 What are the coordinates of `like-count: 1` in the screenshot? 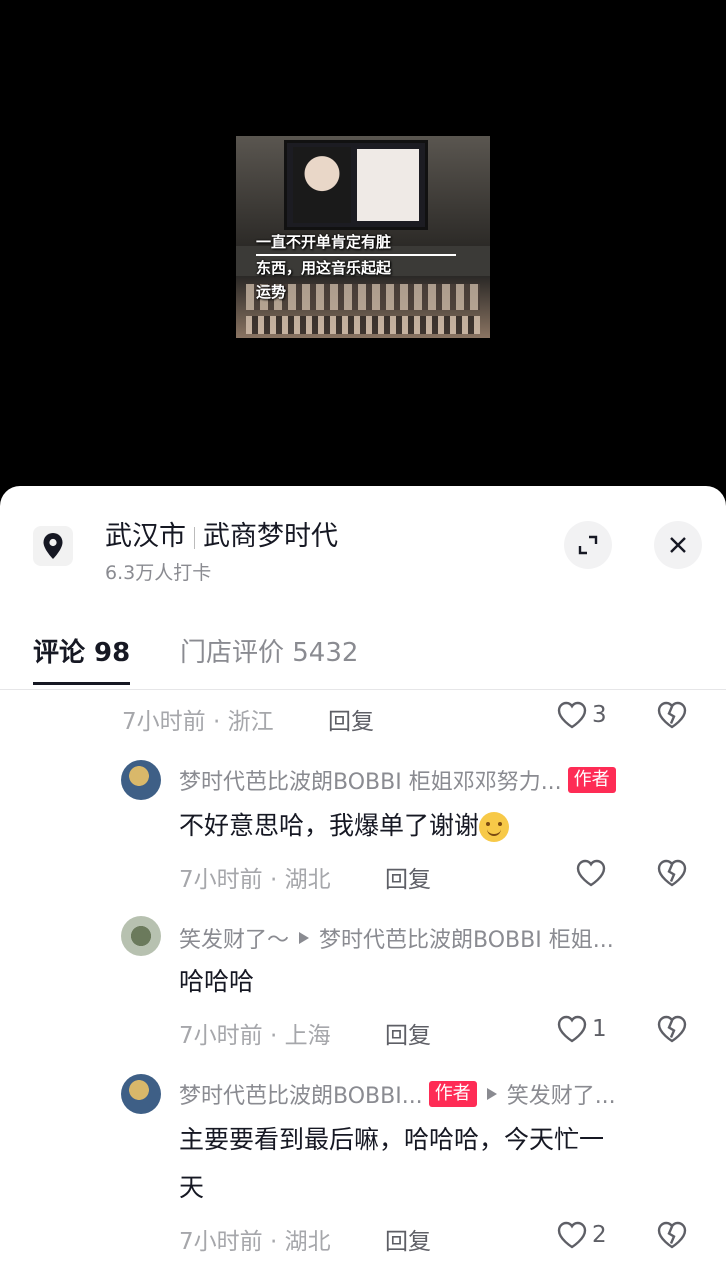 It's located at (599, 1029).